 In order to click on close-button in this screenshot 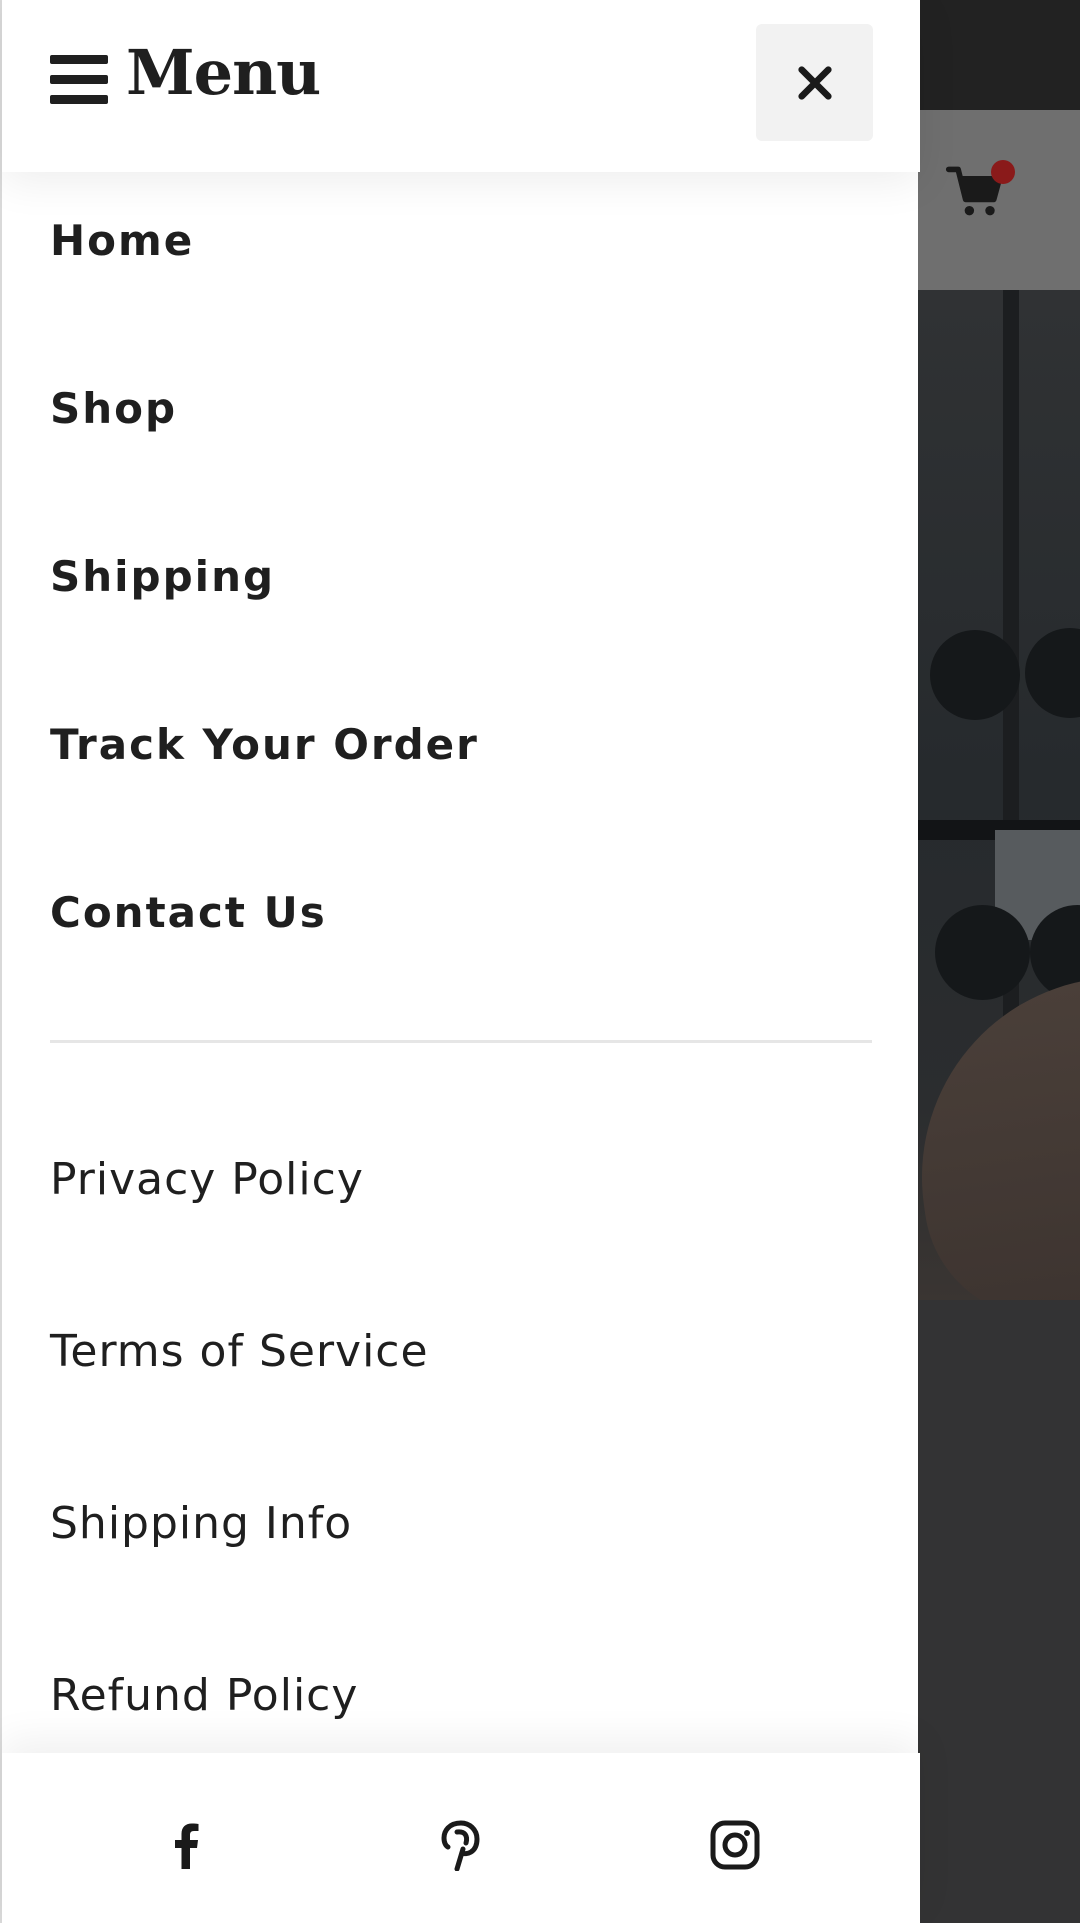, I will do `click(814, 82)`.